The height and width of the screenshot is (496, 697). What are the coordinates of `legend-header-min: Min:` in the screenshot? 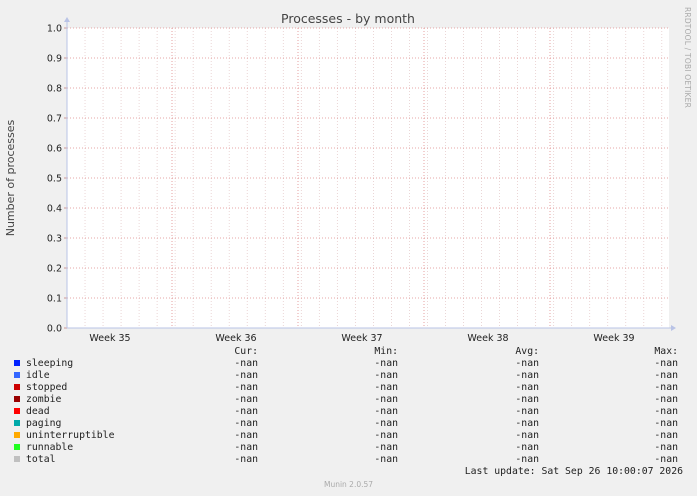 It's located at (386, 351).